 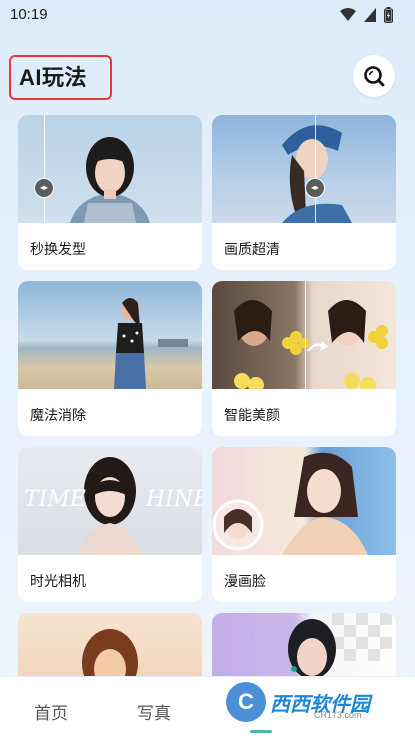 What do you see at coordinates (304, 501) in the screenshot?
I see `comic-face-thumbnail` at bounding box center [304, 501].